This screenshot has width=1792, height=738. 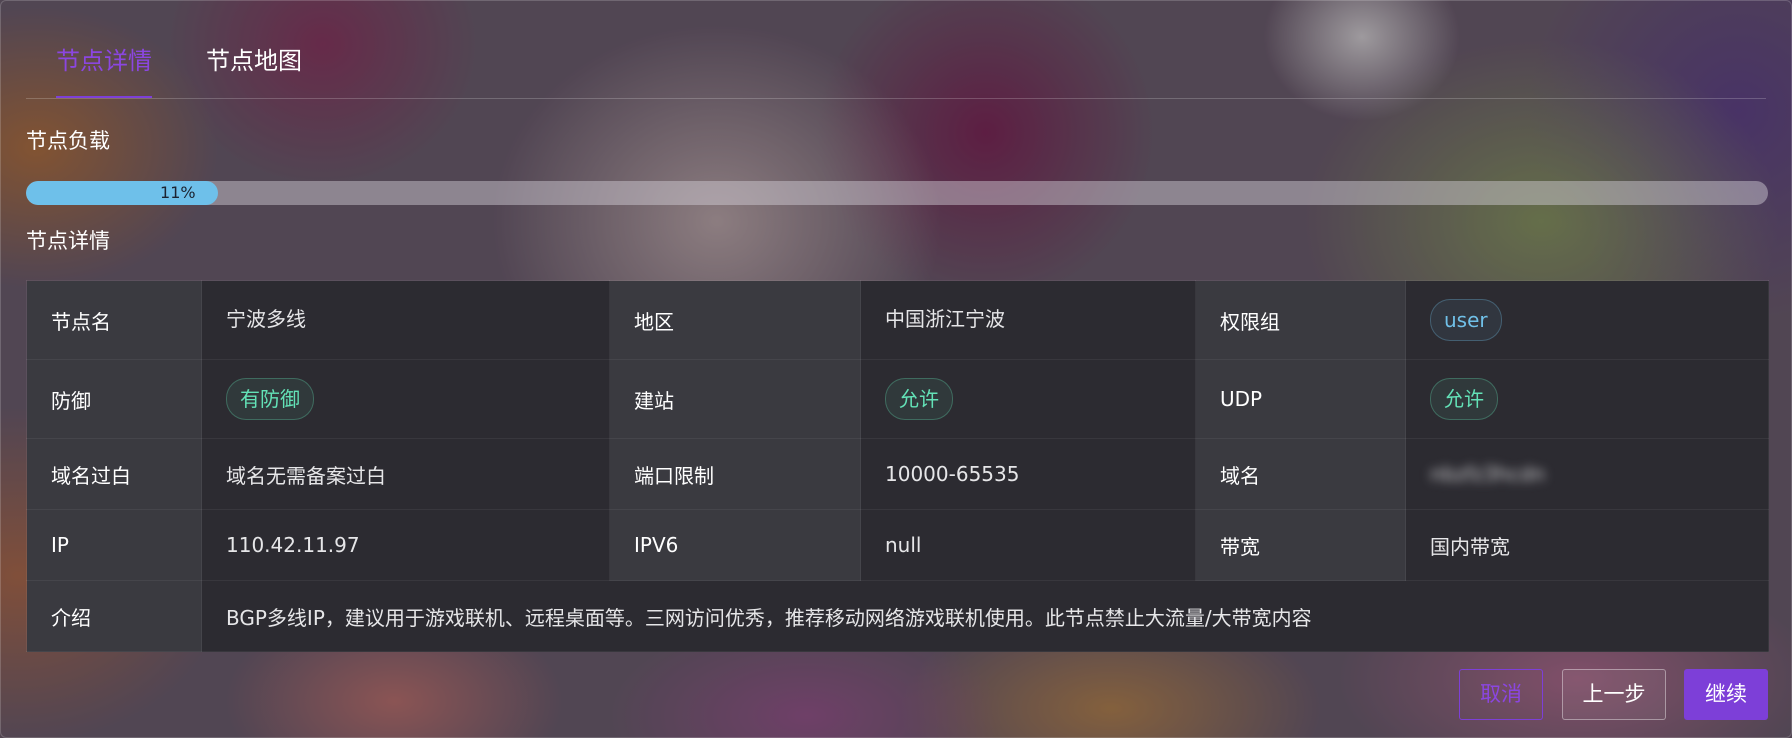 What do you see at coordinates (254, 58) in the screenshot?
I see `tab-node-map: 节点地图` at bounding box center [254, 58].